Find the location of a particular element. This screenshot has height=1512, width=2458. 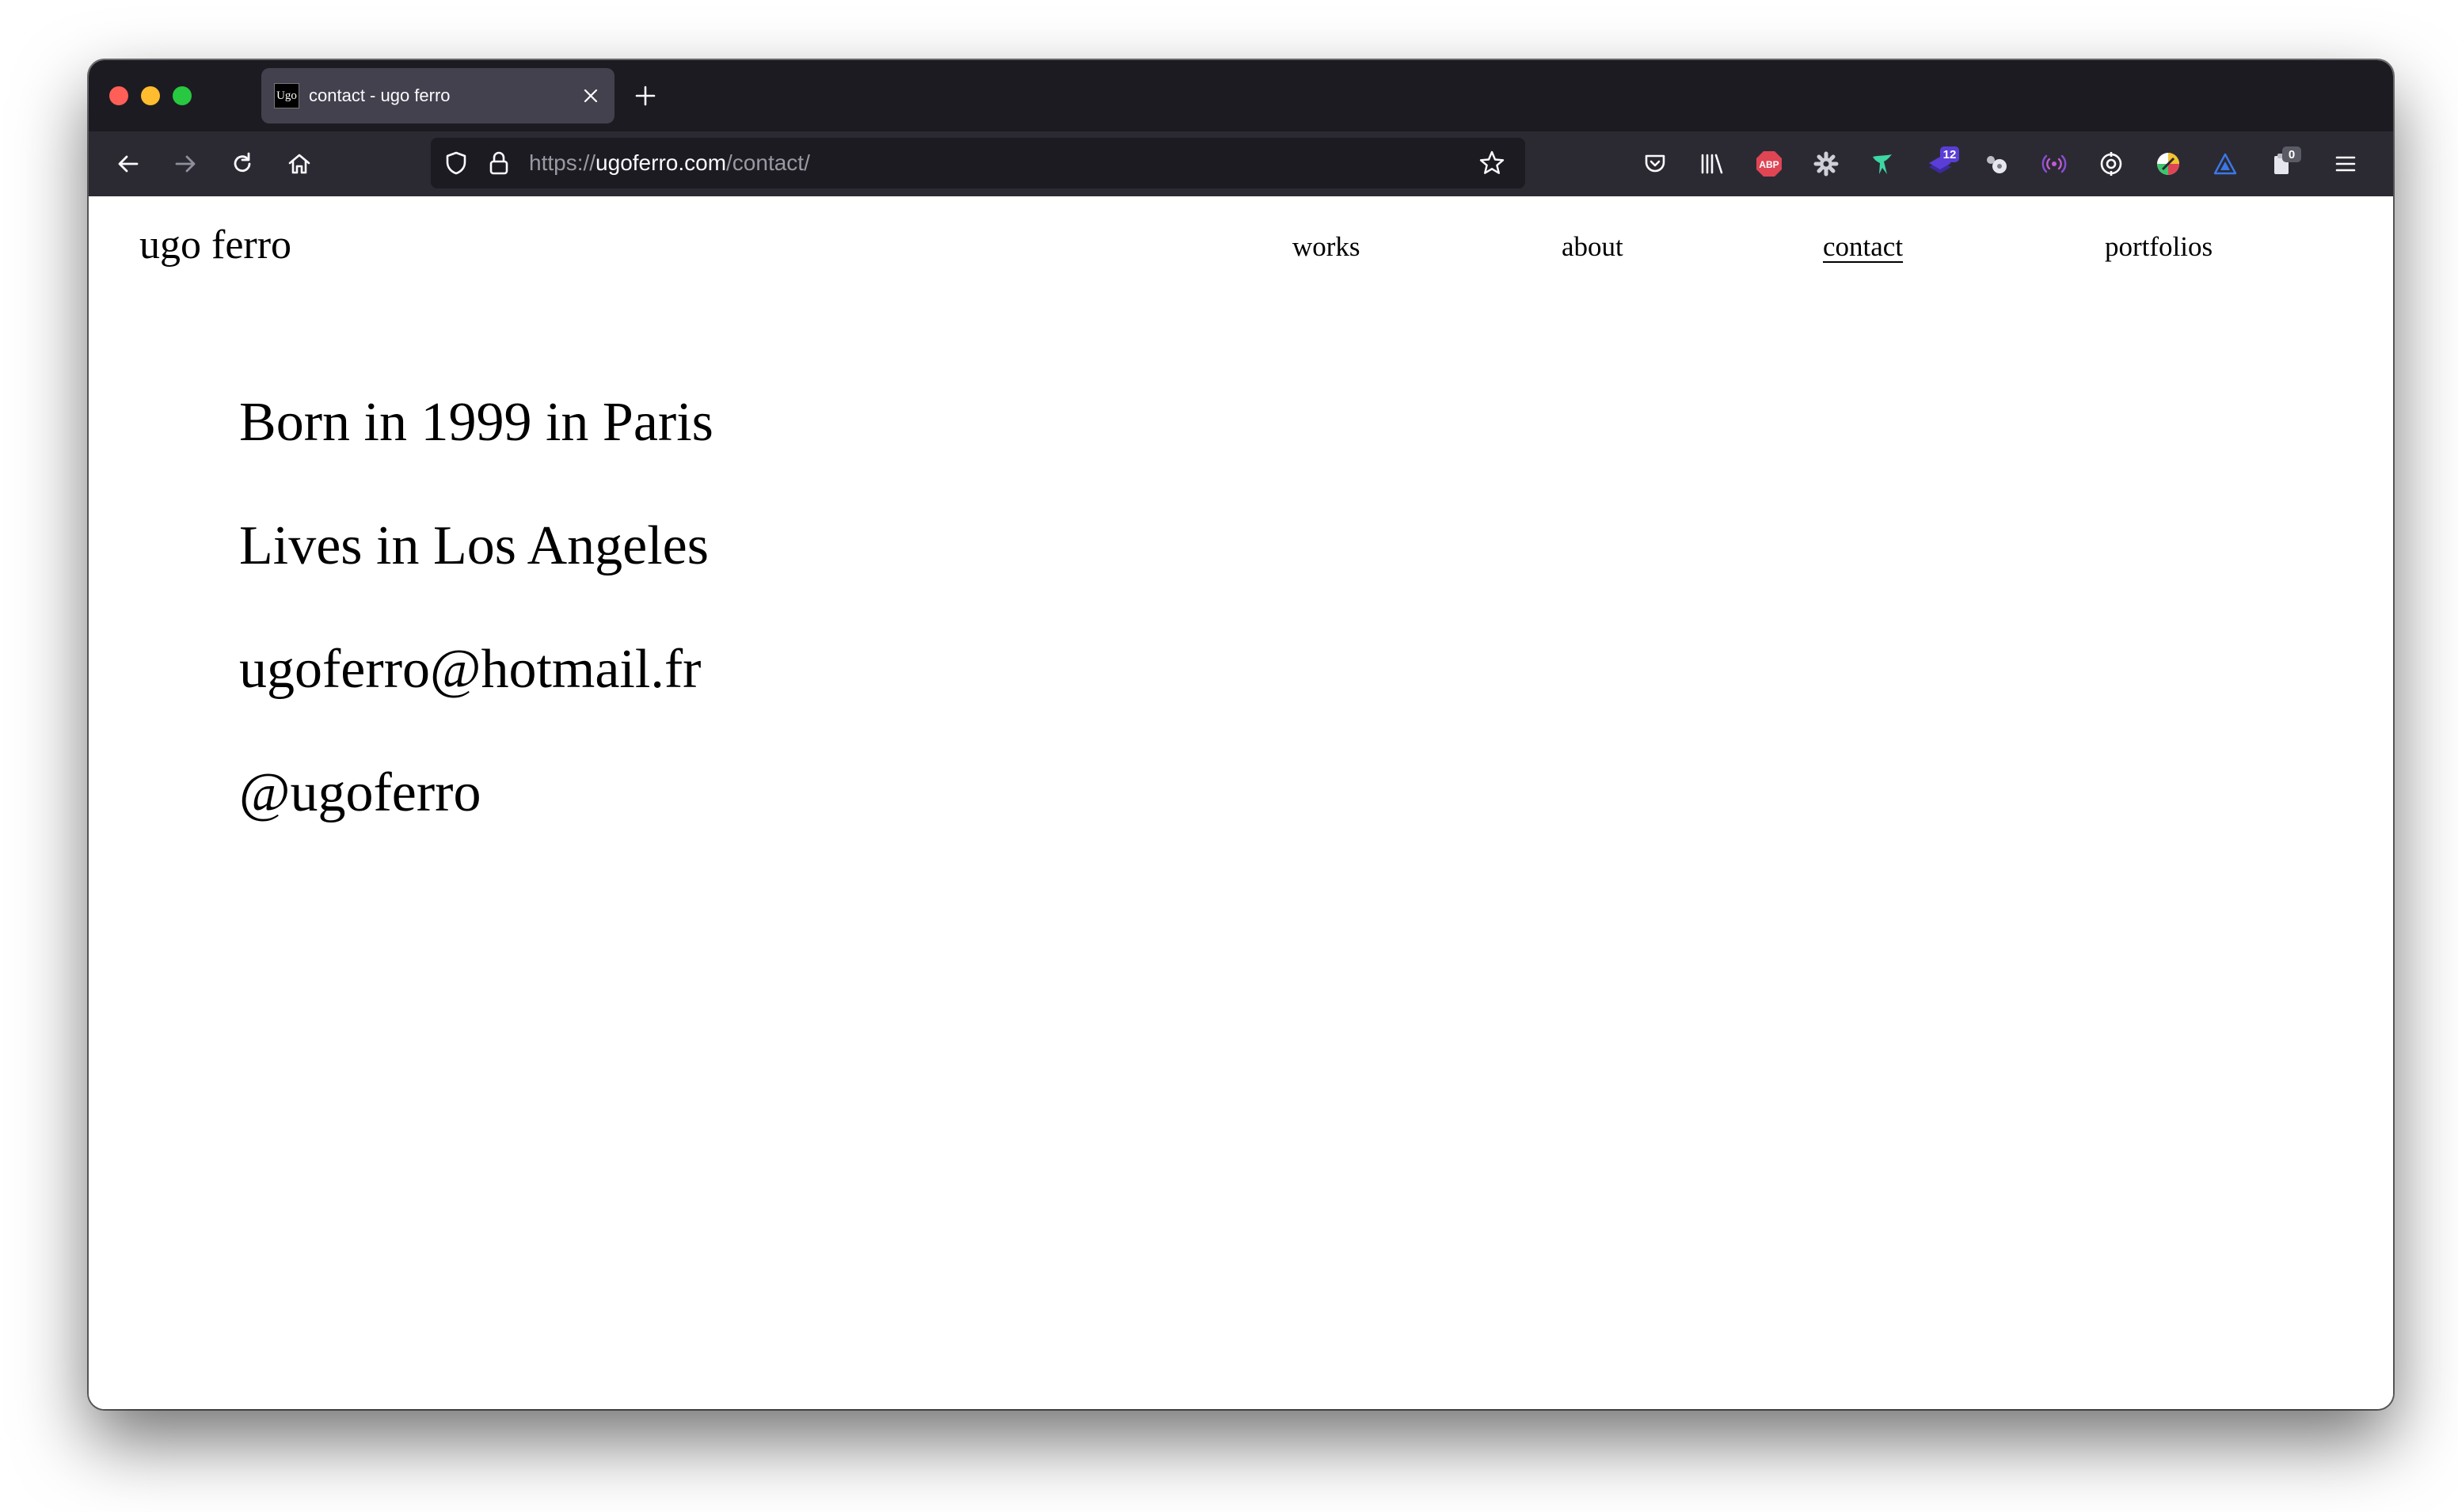

home-icon is located at coordinates (299, 164).